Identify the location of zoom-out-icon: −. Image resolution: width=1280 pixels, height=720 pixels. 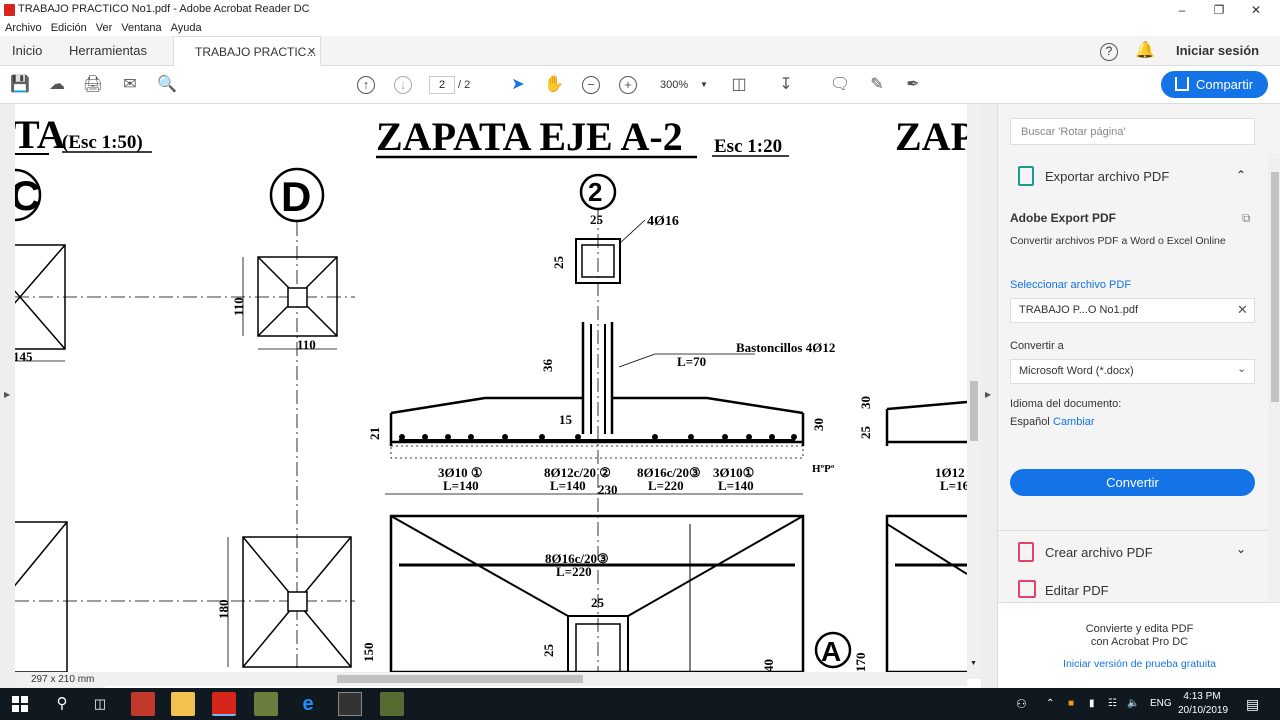
(591, 85).